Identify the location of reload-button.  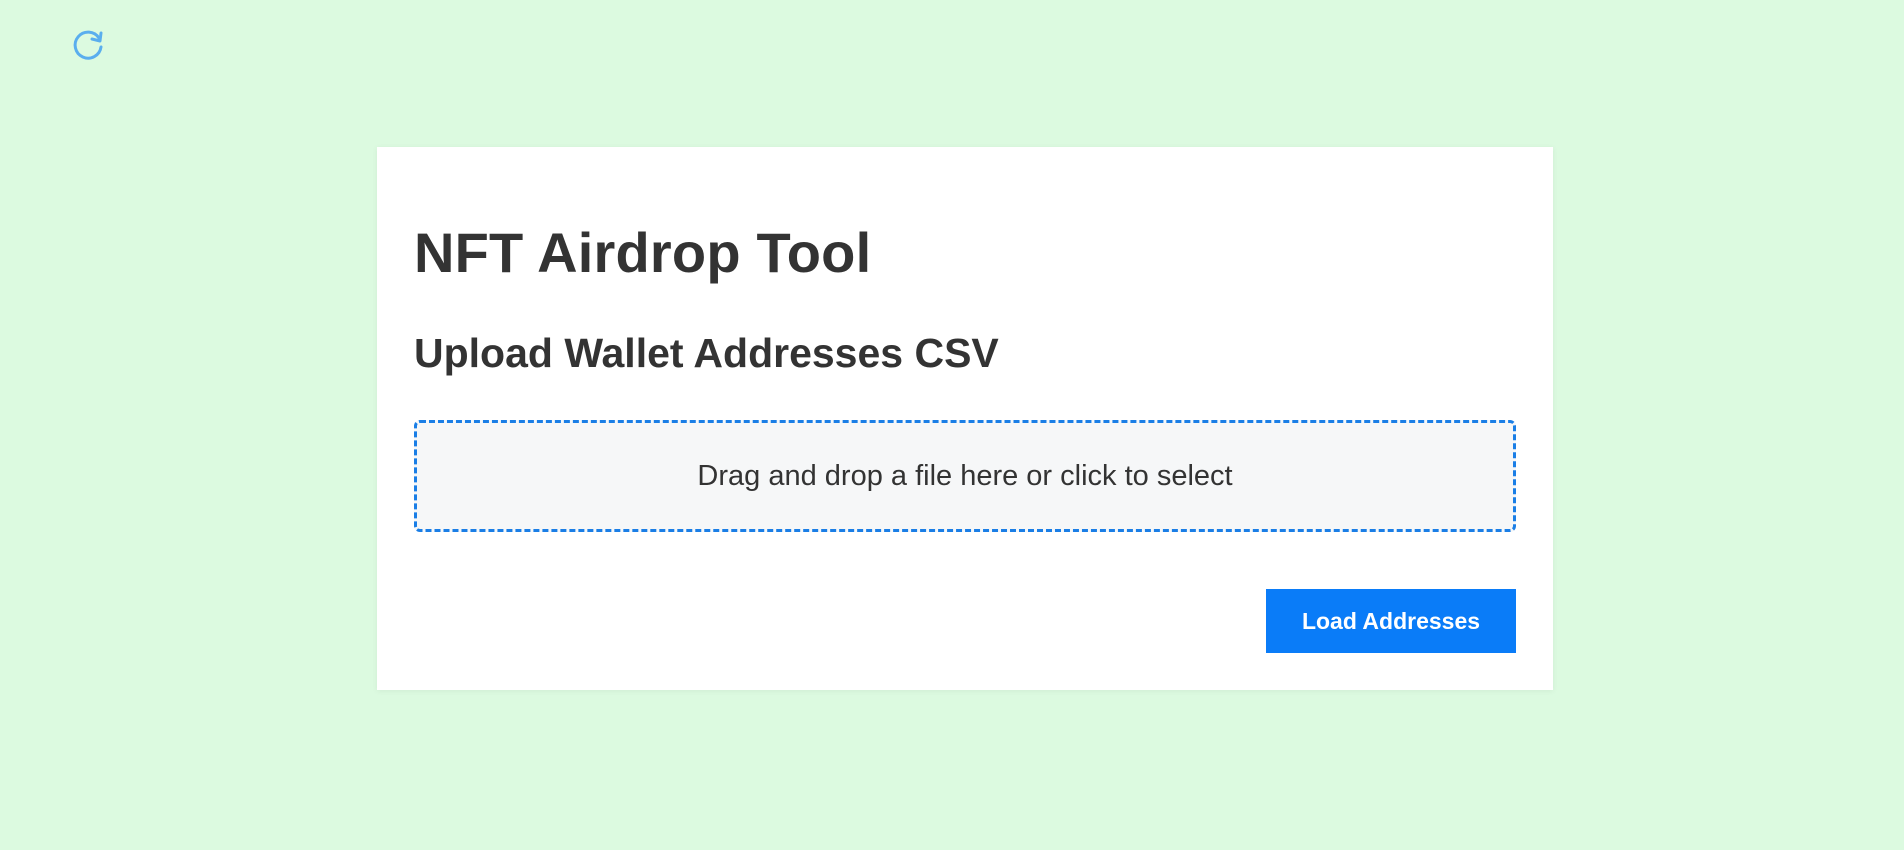
(88, 45).